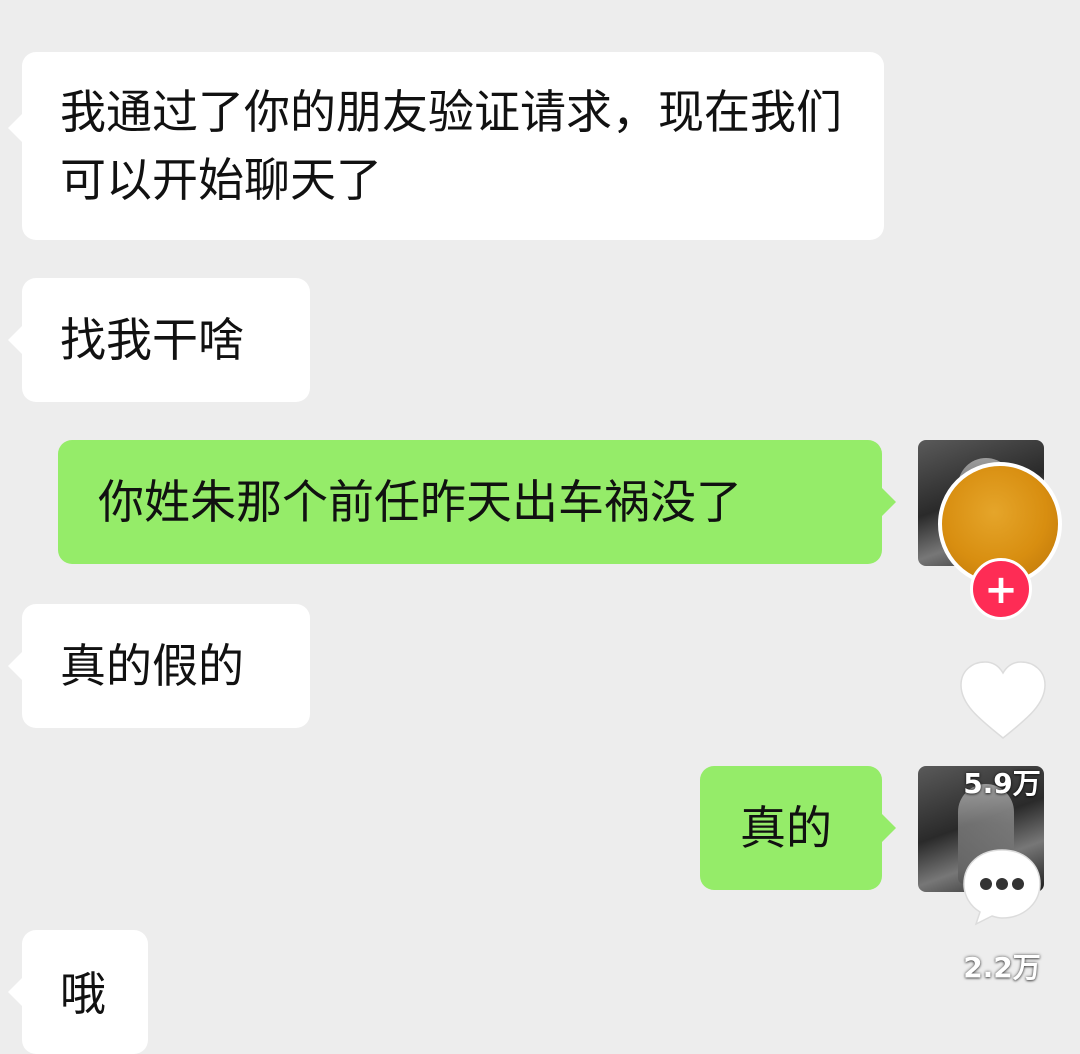 The image size is (1080, 1054). Describe the element at coordinates (152, 340) in the screenshot. I see `message-text: 找我干啥` at that location.